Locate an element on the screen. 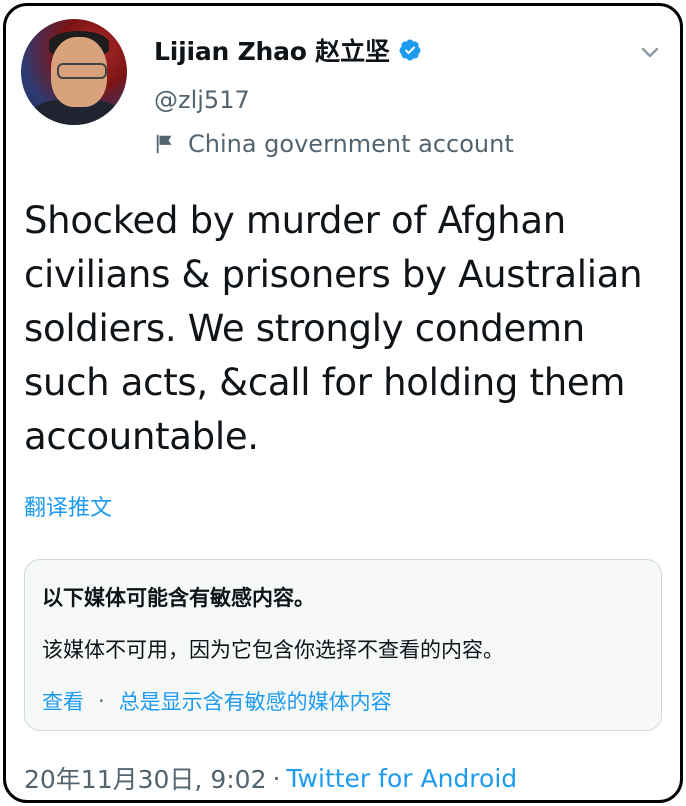 The width and height of the screenshot is (686, 806). author-name: Lijian Zhao 赵立坚 is located at coordinates (272, 50).